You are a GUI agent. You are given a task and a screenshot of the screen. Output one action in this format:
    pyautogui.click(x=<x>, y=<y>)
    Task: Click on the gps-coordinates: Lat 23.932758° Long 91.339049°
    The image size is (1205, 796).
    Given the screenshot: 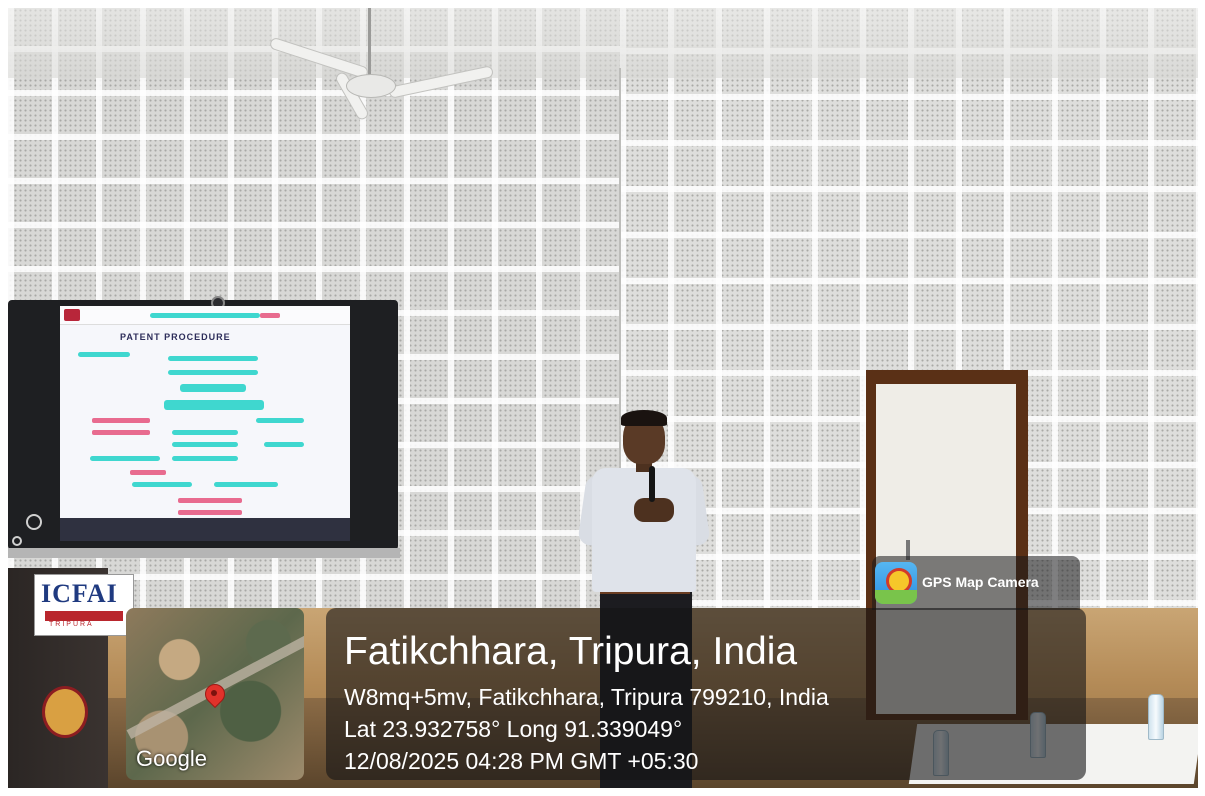 What is the action you would take?
    pyautogui.click(x=513, y=729)
    